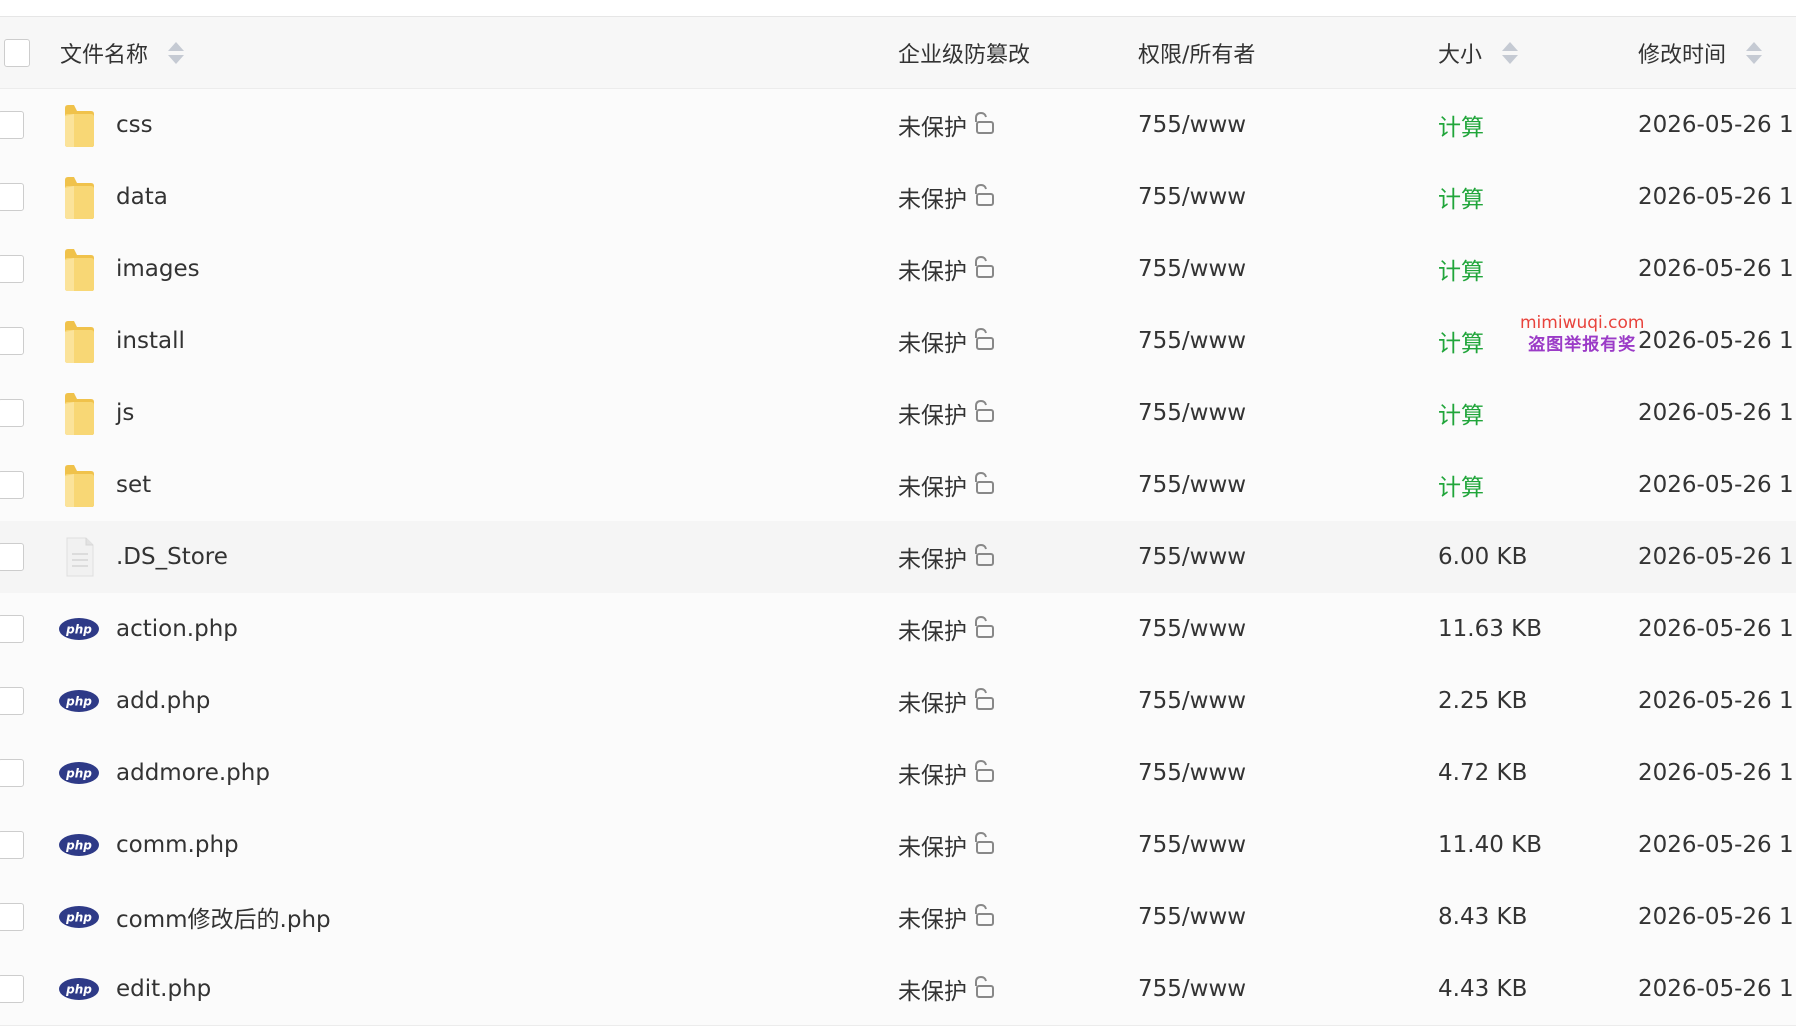 This screenshot has height=1026, width=1796. I want to click on file-name: install, so click(150, 341).